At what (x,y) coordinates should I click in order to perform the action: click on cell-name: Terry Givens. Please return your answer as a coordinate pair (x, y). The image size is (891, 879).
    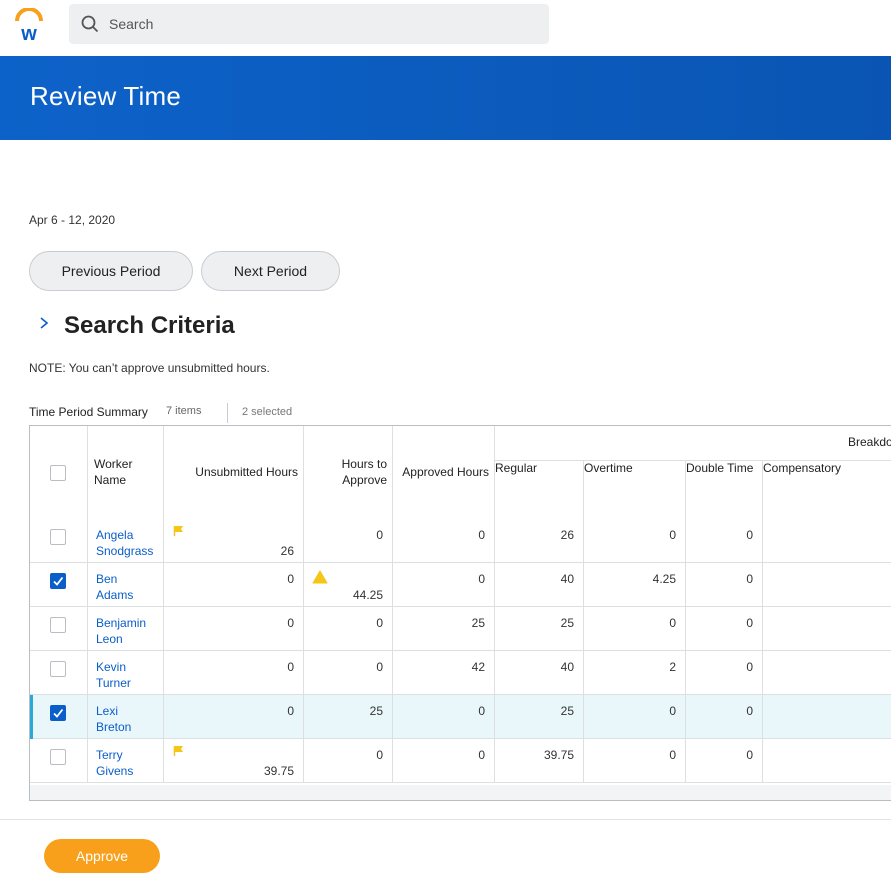
    Looking at the image, I should click on (126, 761).